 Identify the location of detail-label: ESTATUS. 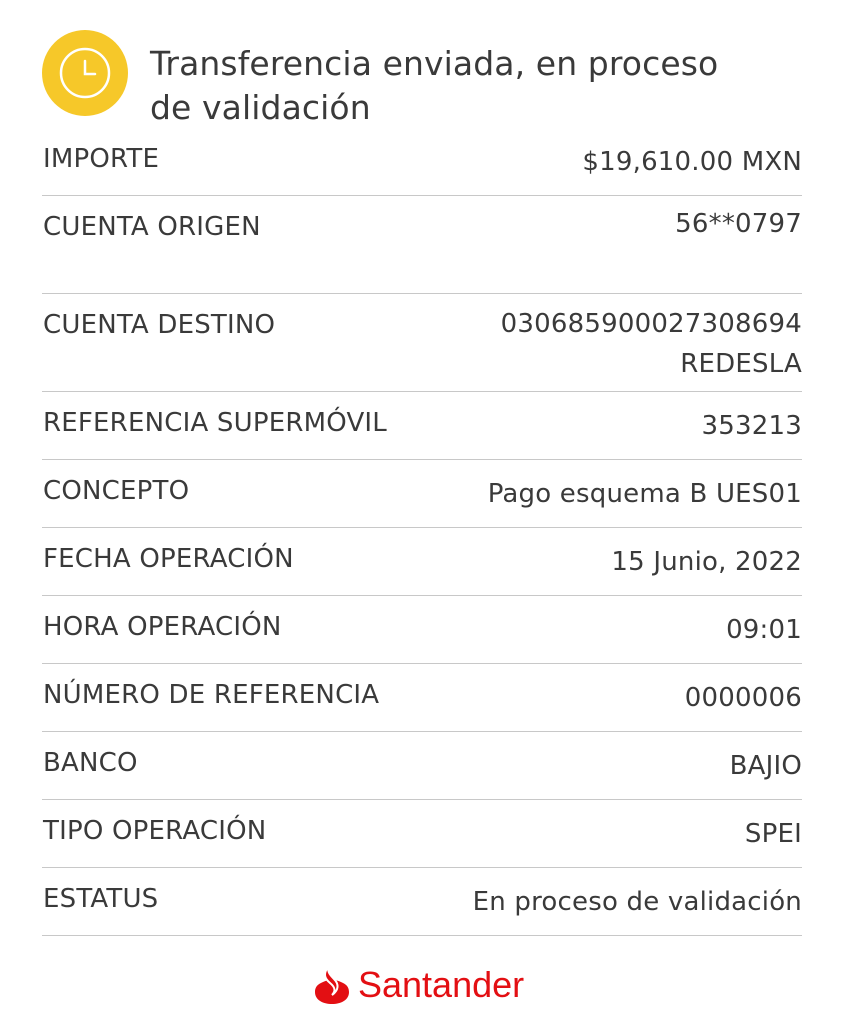
(101, 899).